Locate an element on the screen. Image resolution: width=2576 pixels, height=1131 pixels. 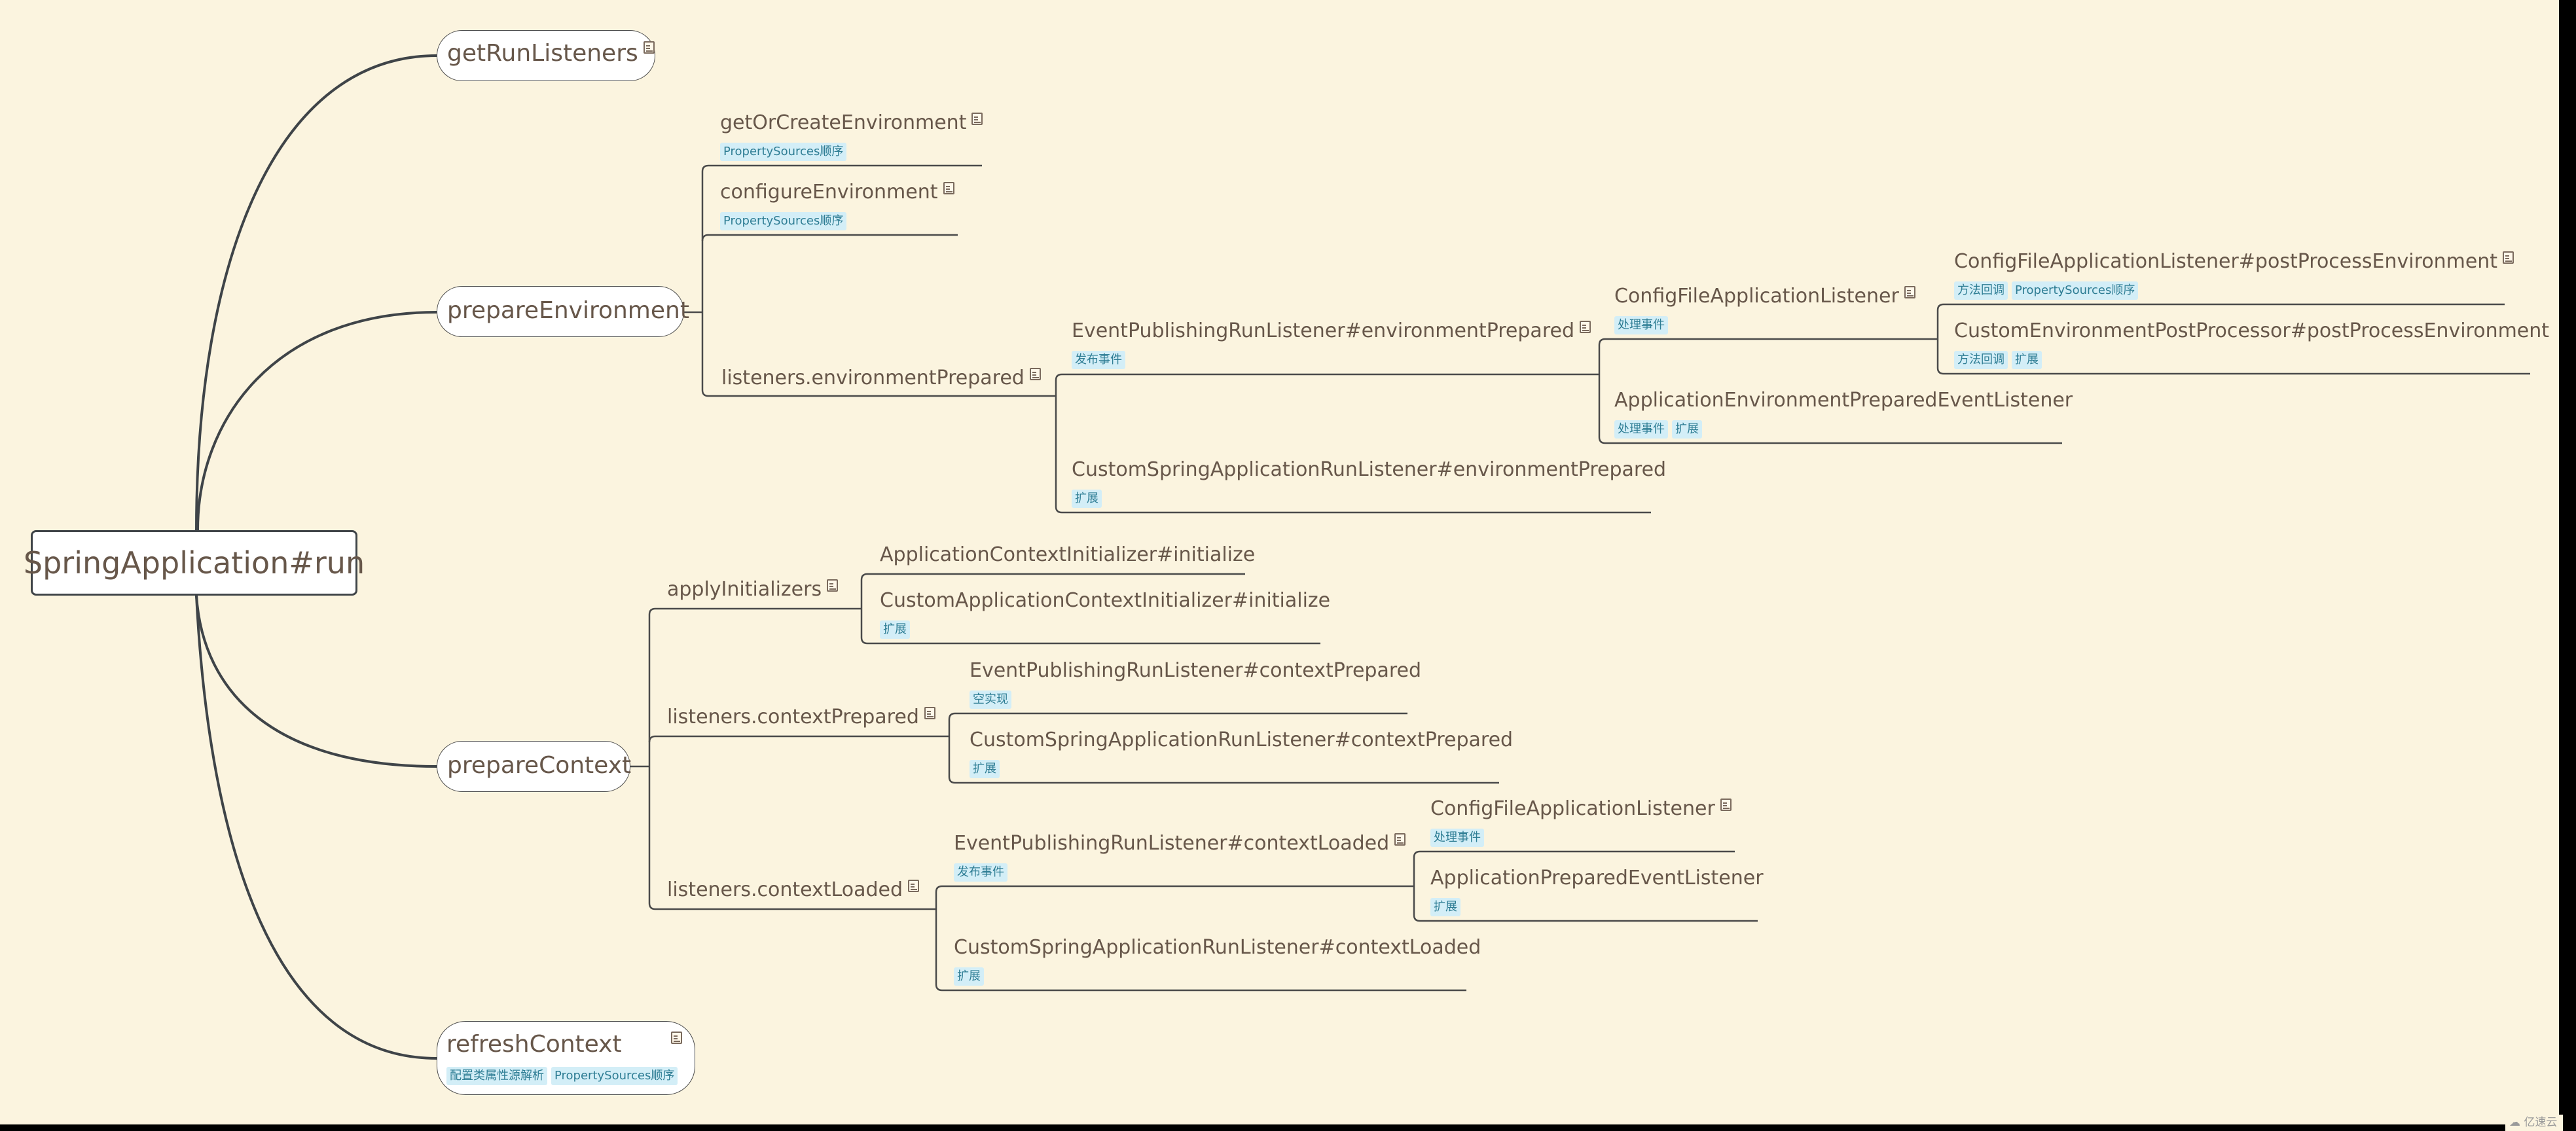
topic-applyInitializers: applyInitializers is located at coordinates (753, 589).